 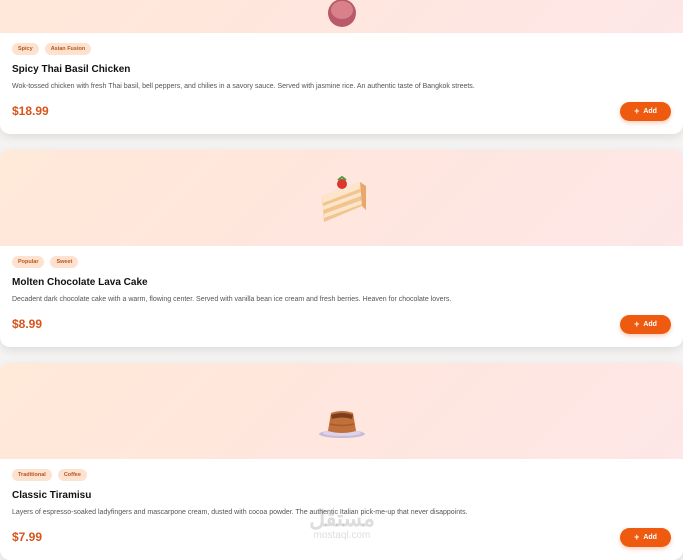 I want to click on curry-bowl-icon, so click(x=341, y=13).